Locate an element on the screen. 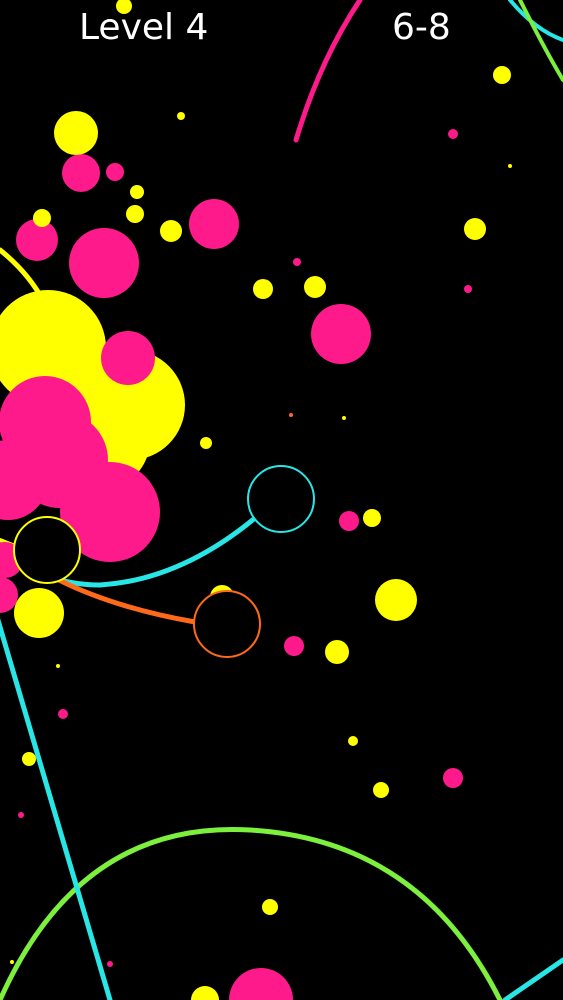  score-label: 6-8 is located at coordinates (421, 27).